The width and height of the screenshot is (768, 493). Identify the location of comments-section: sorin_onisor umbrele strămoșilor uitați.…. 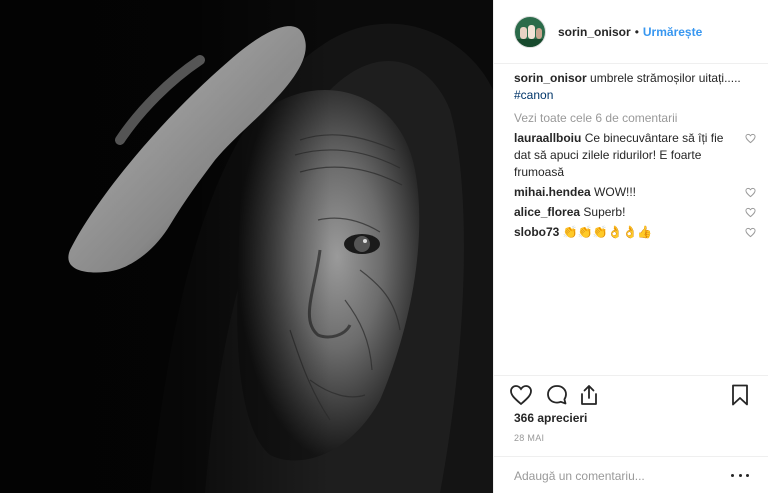
(635, 155).